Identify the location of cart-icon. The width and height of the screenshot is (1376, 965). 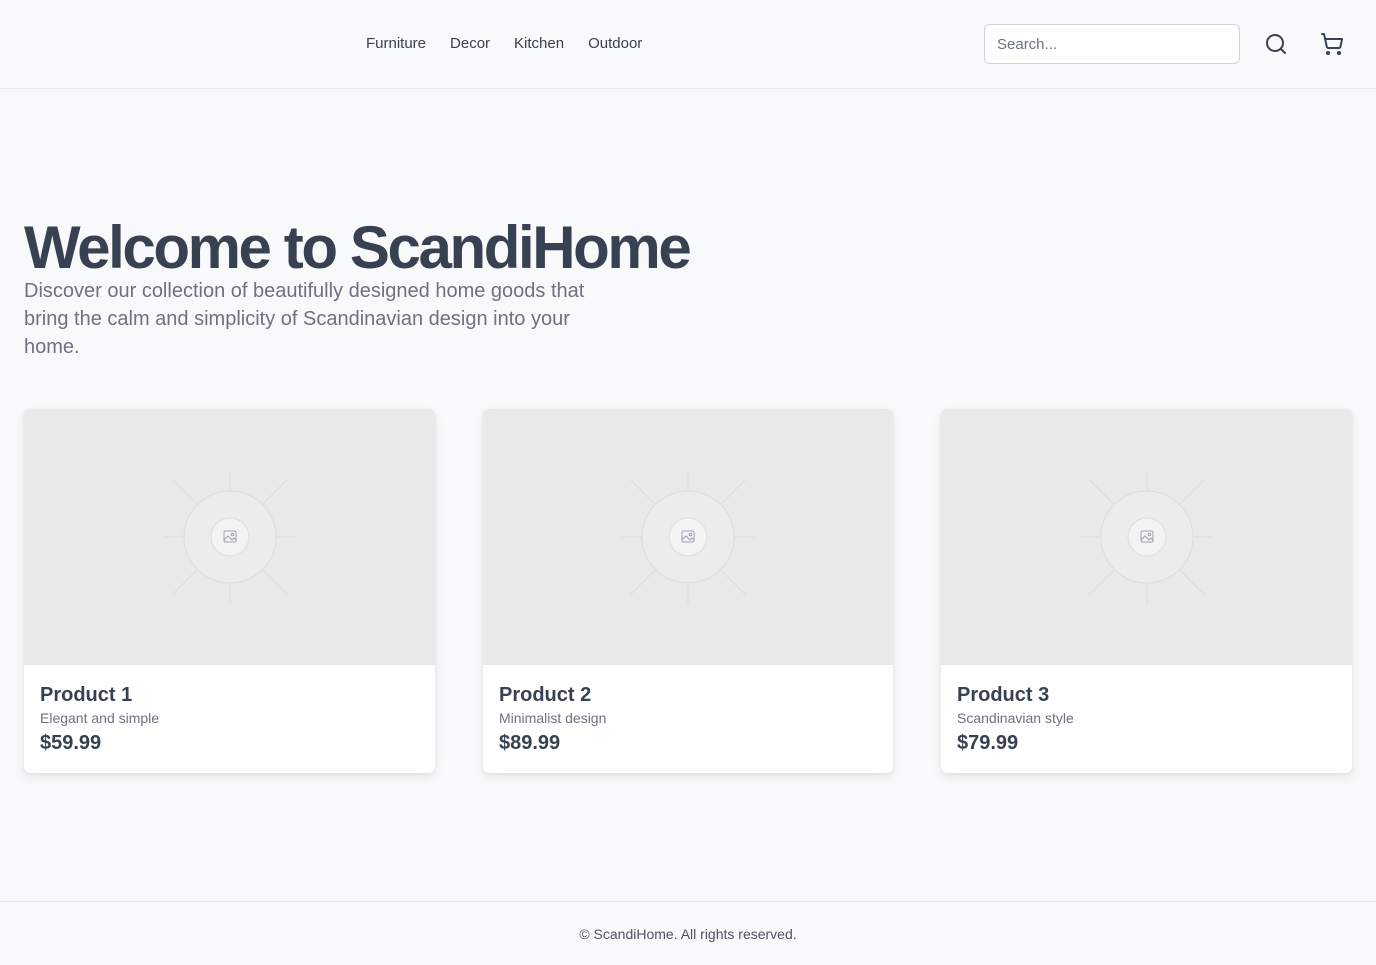
(1332, 44).